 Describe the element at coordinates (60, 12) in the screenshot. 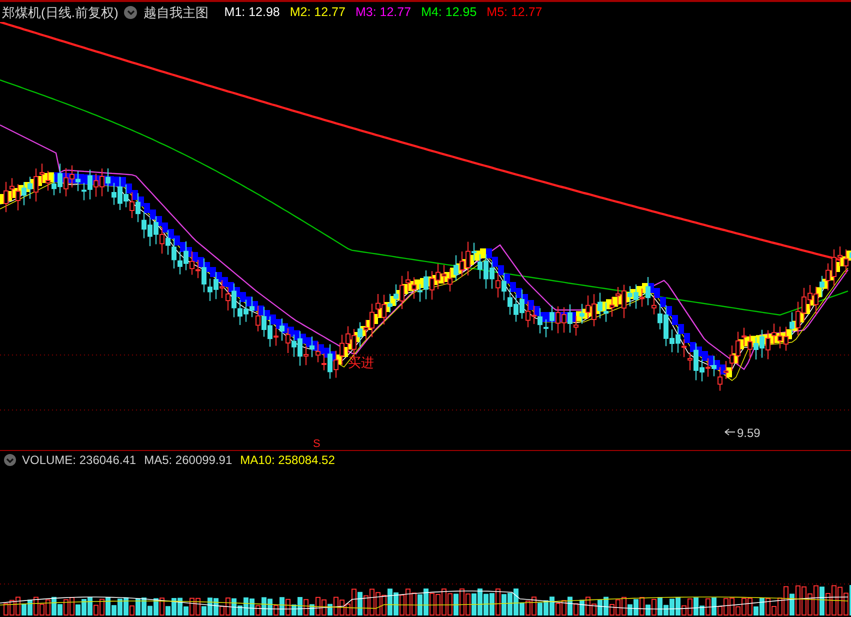

I see `chart-title: 郑煤机(日线.前复权)` at that location.